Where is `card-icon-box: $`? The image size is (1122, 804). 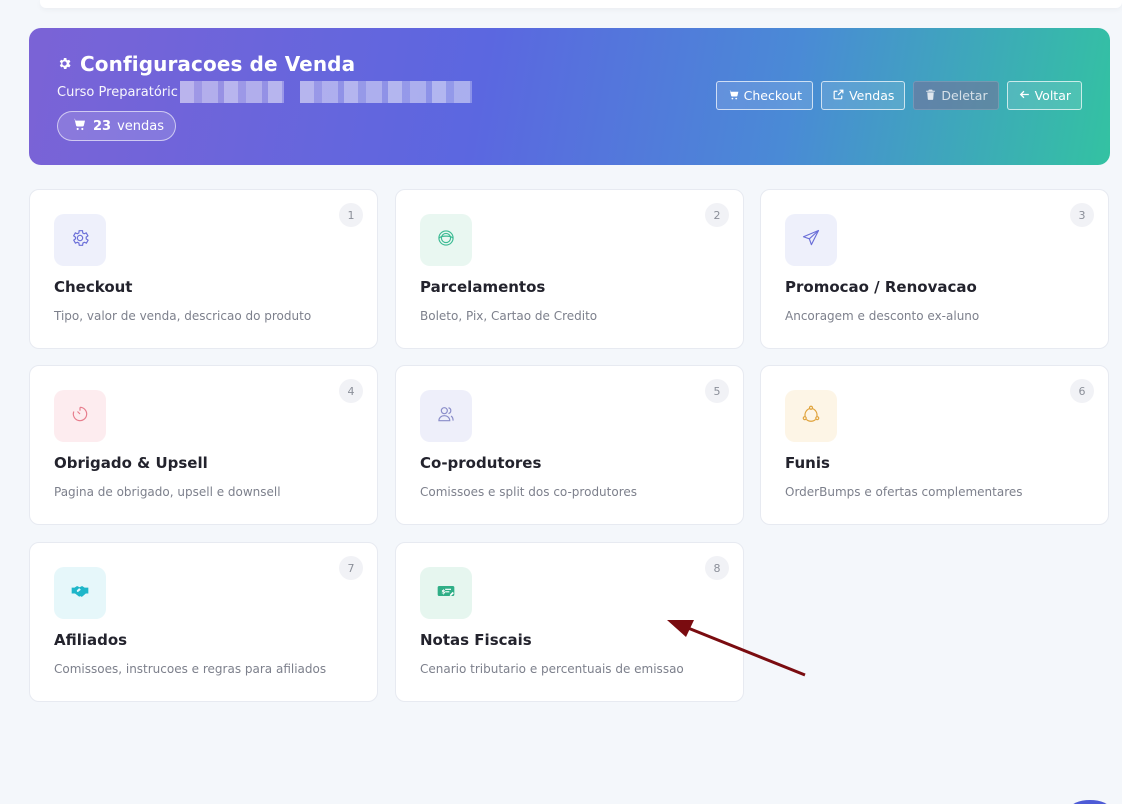
card-icon-box: $ is located at coordinates (446, 593).